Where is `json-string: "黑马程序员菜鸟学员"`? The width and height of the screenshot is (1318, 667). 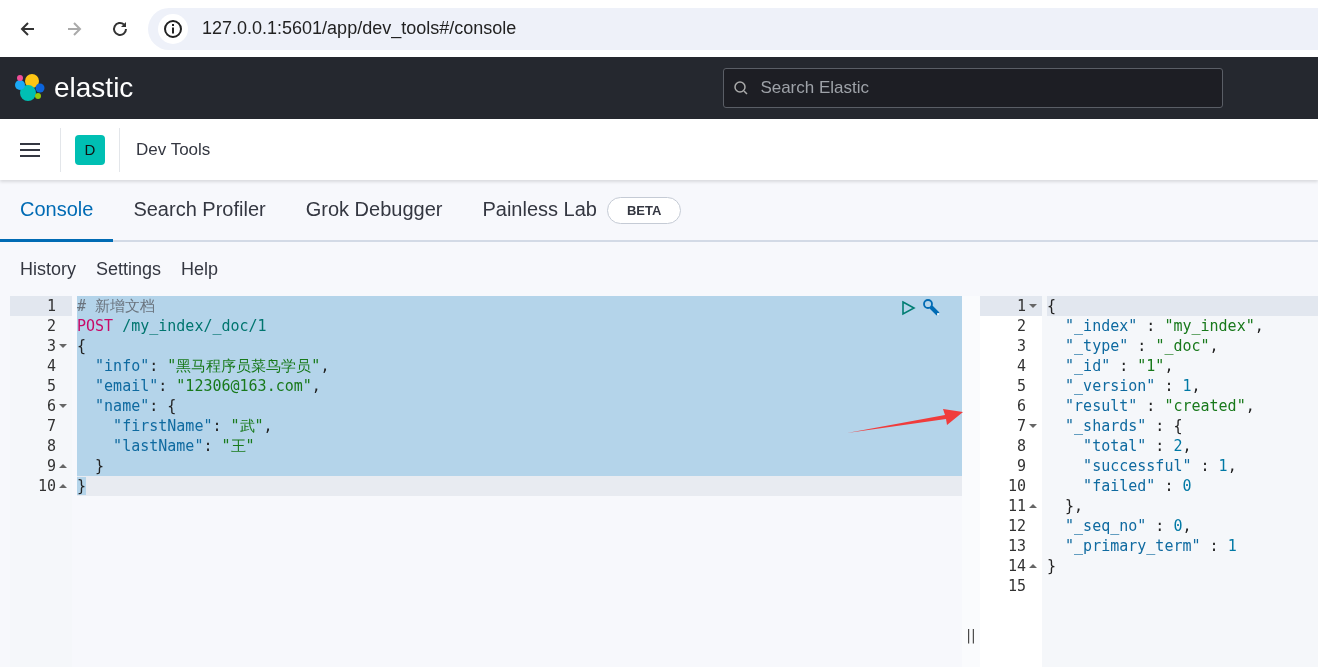 json-string: "黑马程序员菜鸟学员" is located at coordinates (244, 366).